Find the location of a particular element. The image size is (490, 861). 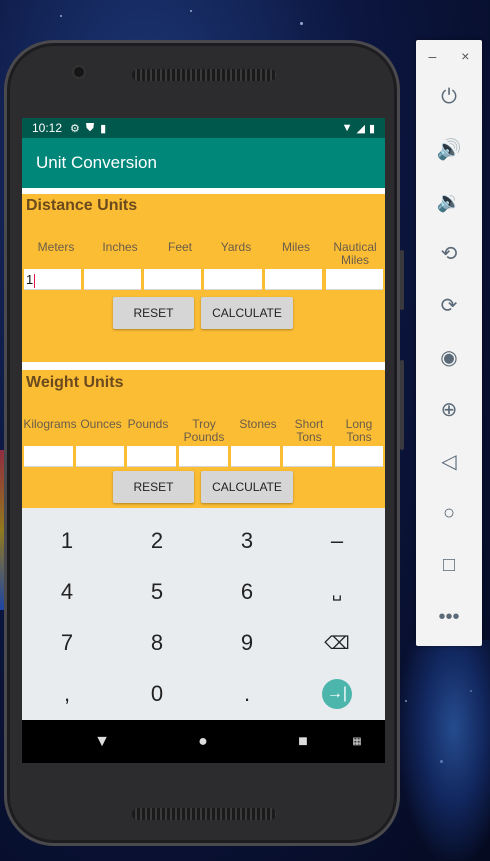

meters-field: 1 is located at coordinates (52, 279).